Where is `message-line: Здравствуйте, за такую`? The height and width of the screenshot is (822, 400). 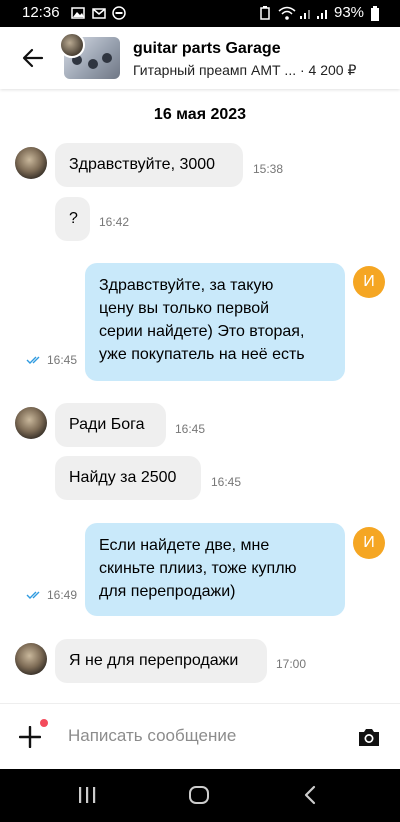 message-line: Здравствуйте, за такую is located at coordinates (186, 285).